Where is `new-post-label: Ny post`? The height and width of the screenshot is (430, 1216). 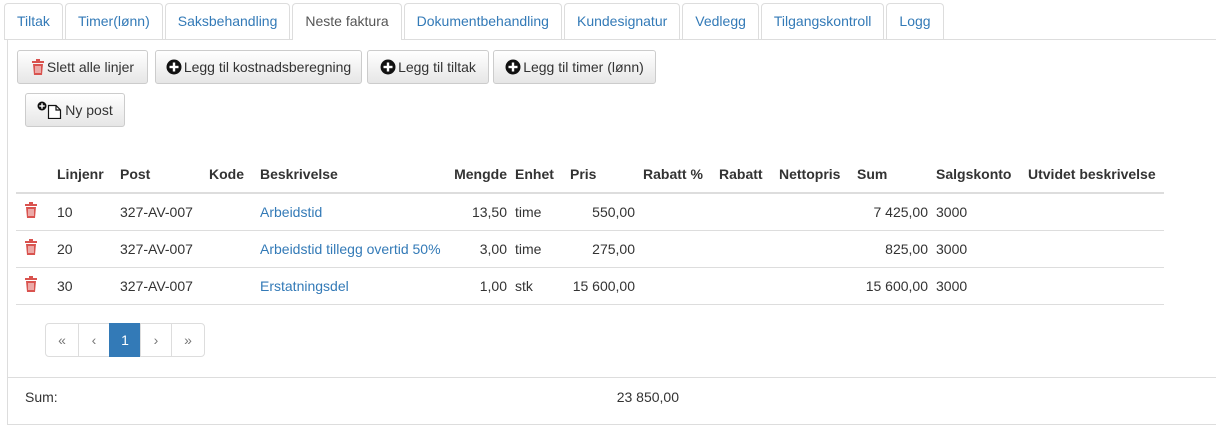 new-post-label: Ny post is located at coordinates (89, 110).